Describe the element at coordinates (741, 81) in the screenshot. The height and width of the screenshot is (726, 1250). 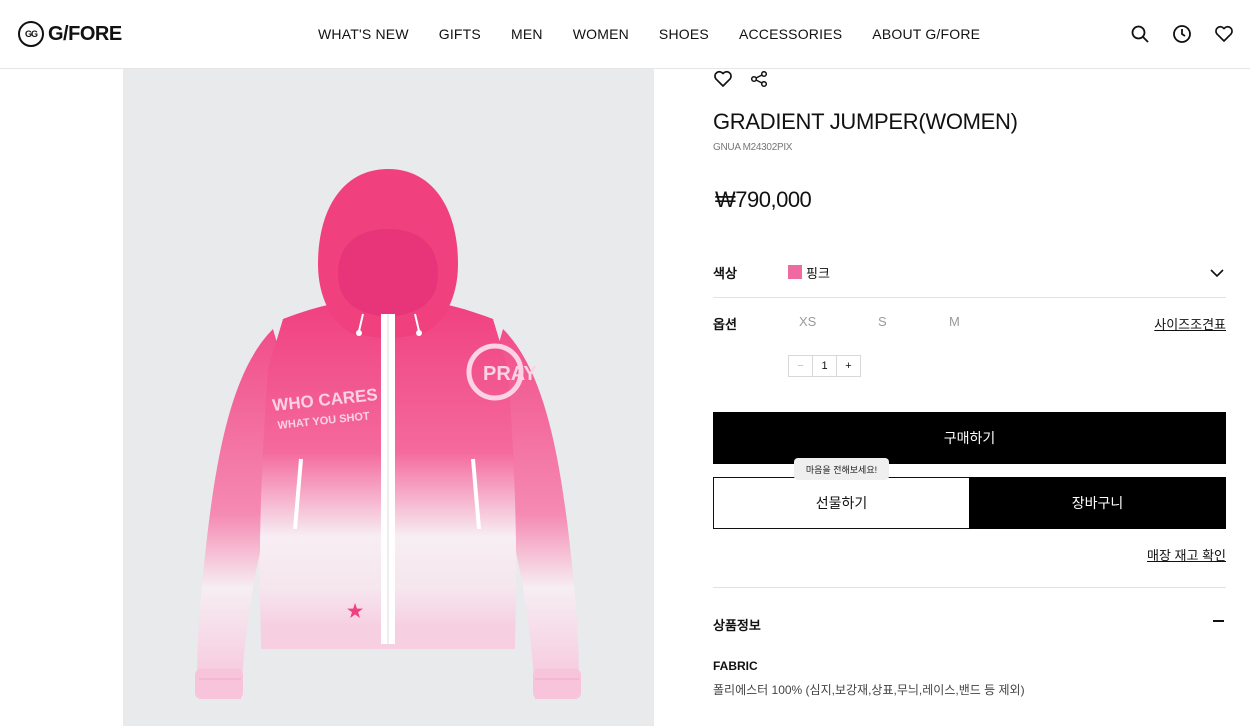
I see `product-utility-icons` at that location.